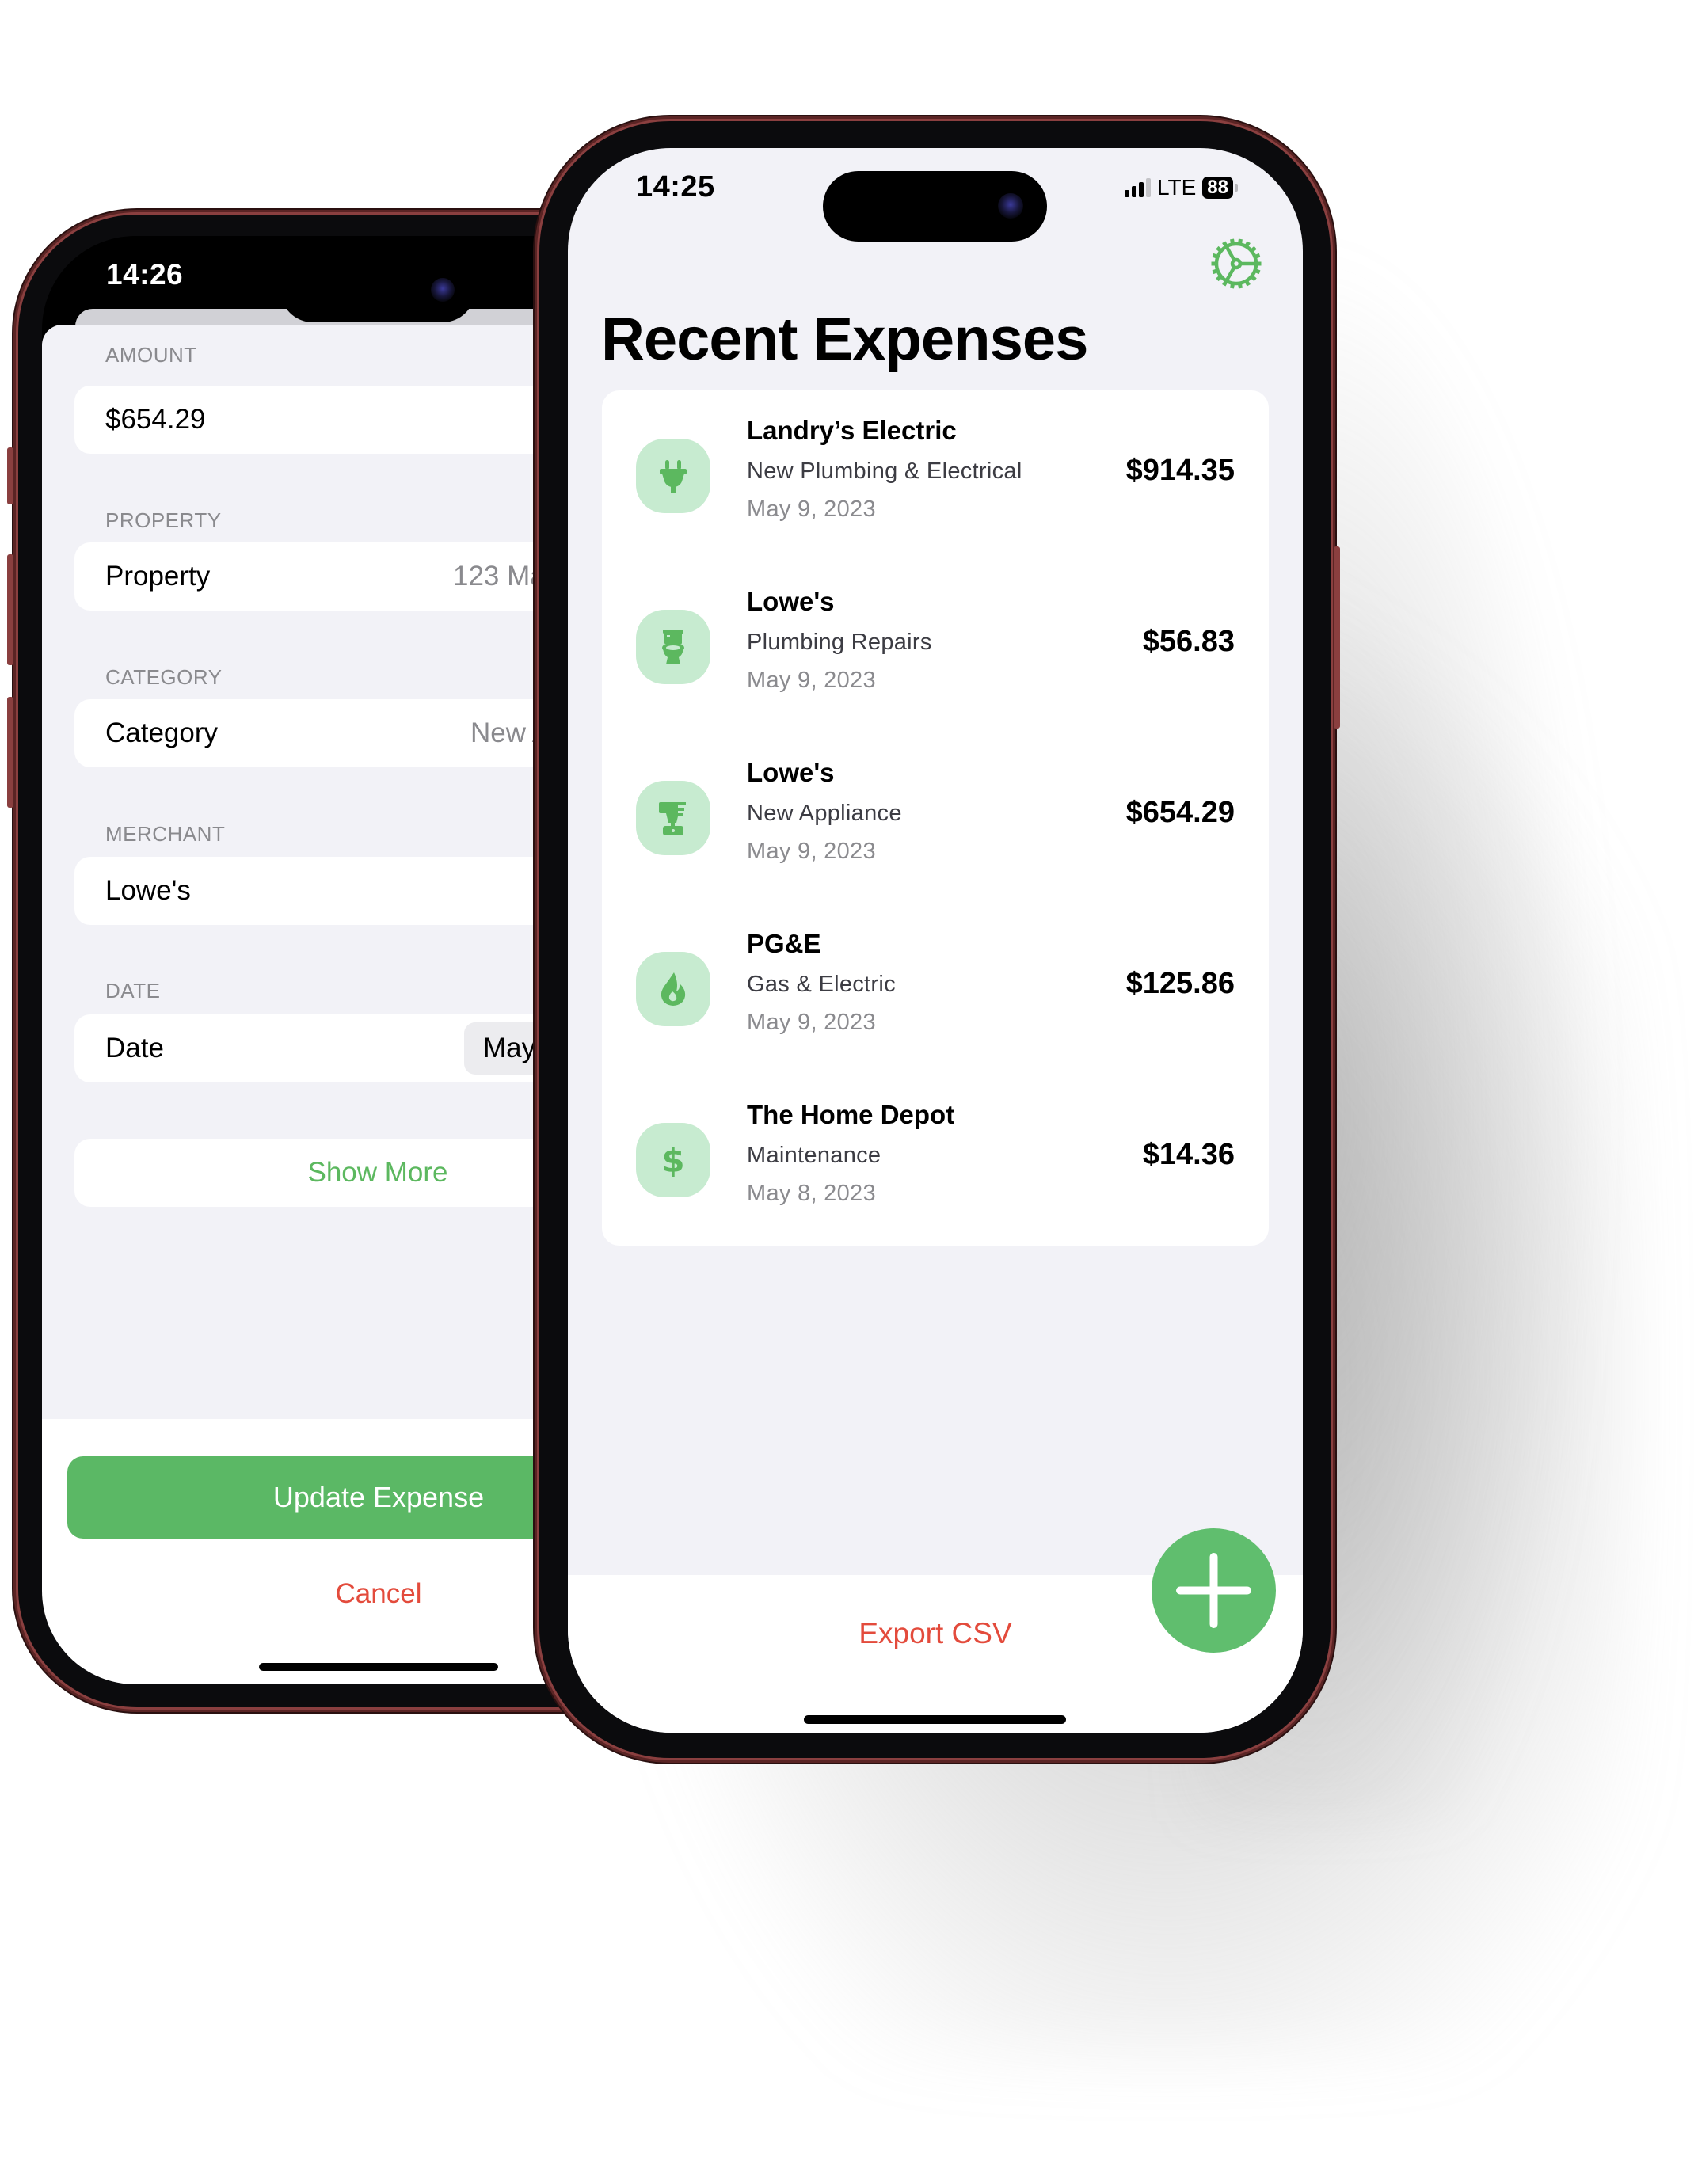  I want to click on property-label: Property, so click(158, 576).